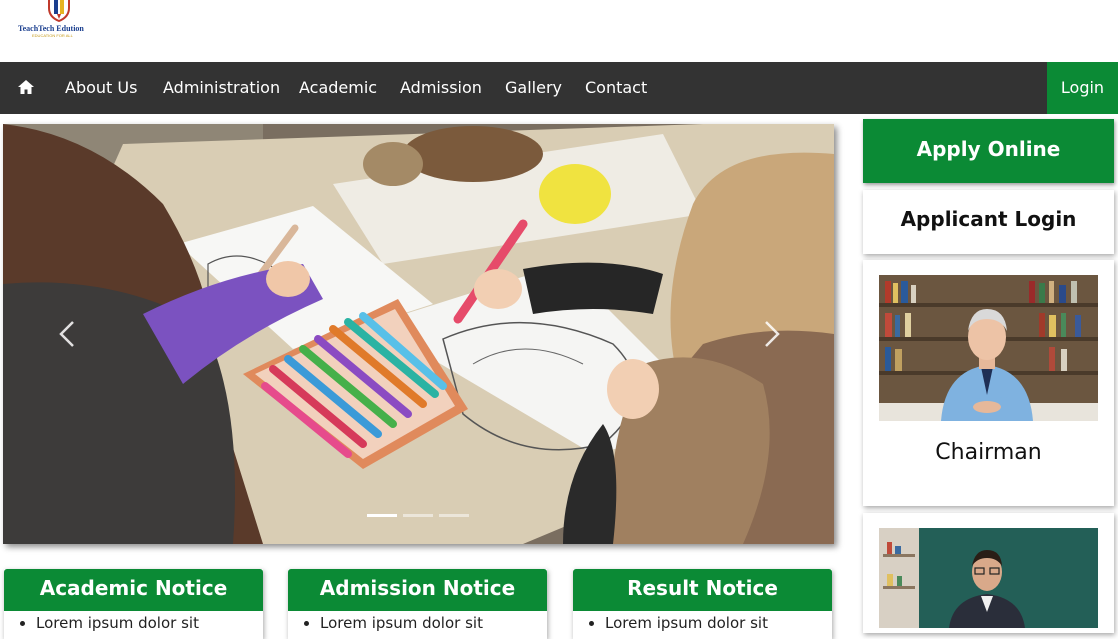 The width and height of the screenshot is (1118, 639). I want to click on staff-photo, so click(988, 578).